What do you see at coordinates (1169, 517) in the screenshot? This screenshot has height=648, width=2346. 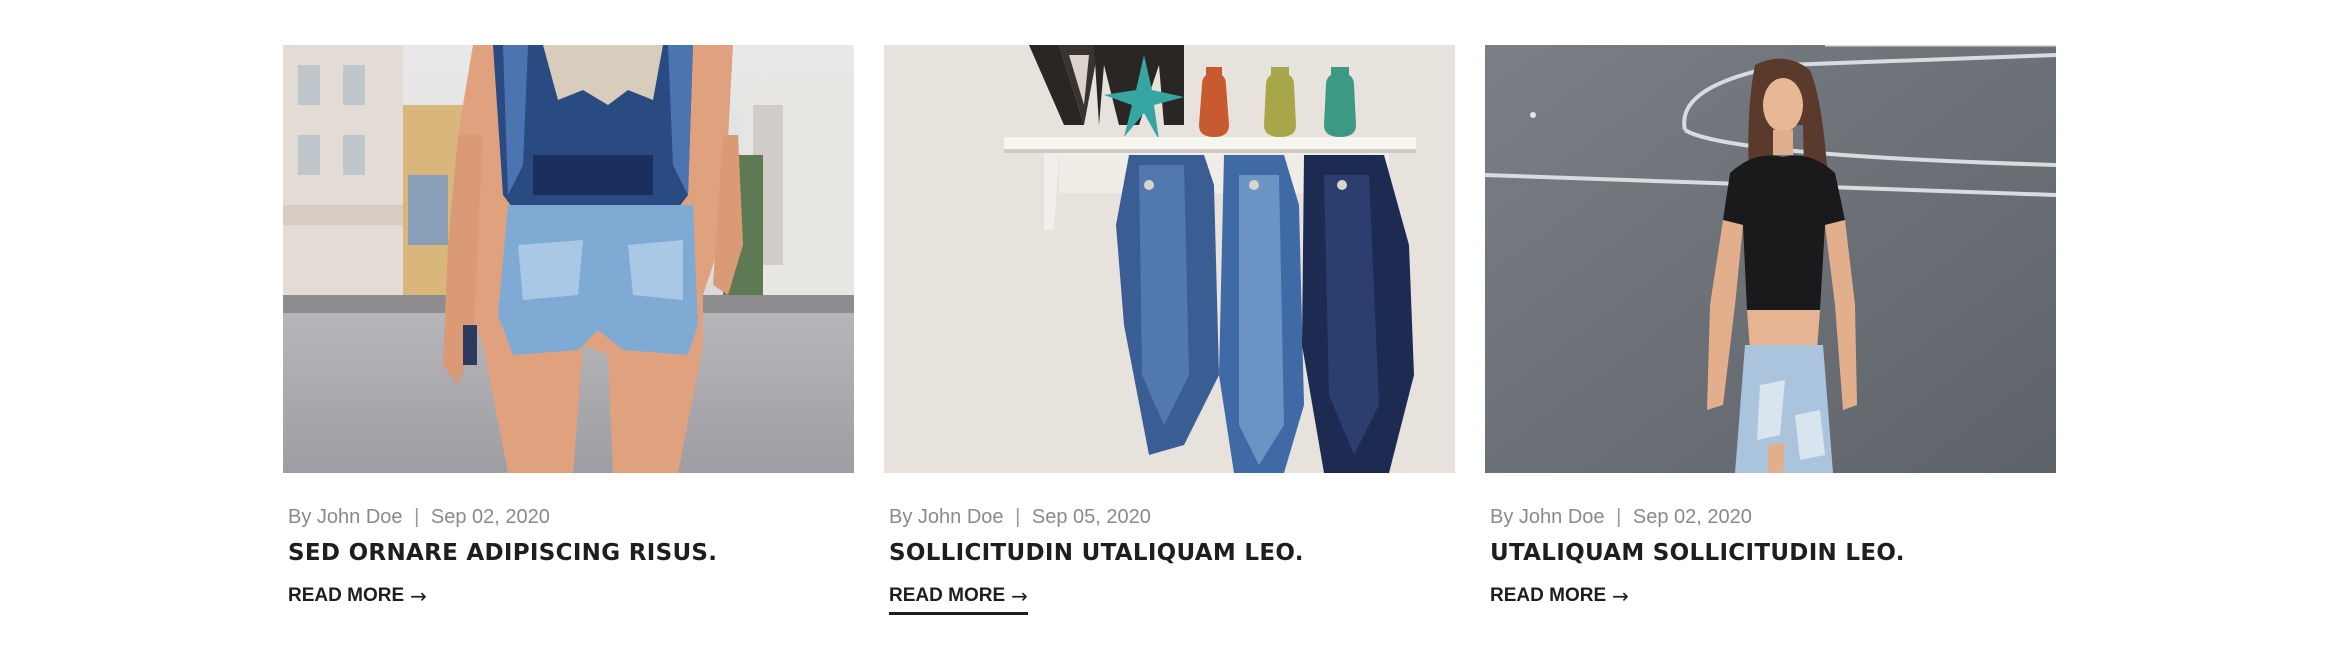 I see `post-meta: By John Doe | Sep 05, 2020` at bounding box center [1169, 517].